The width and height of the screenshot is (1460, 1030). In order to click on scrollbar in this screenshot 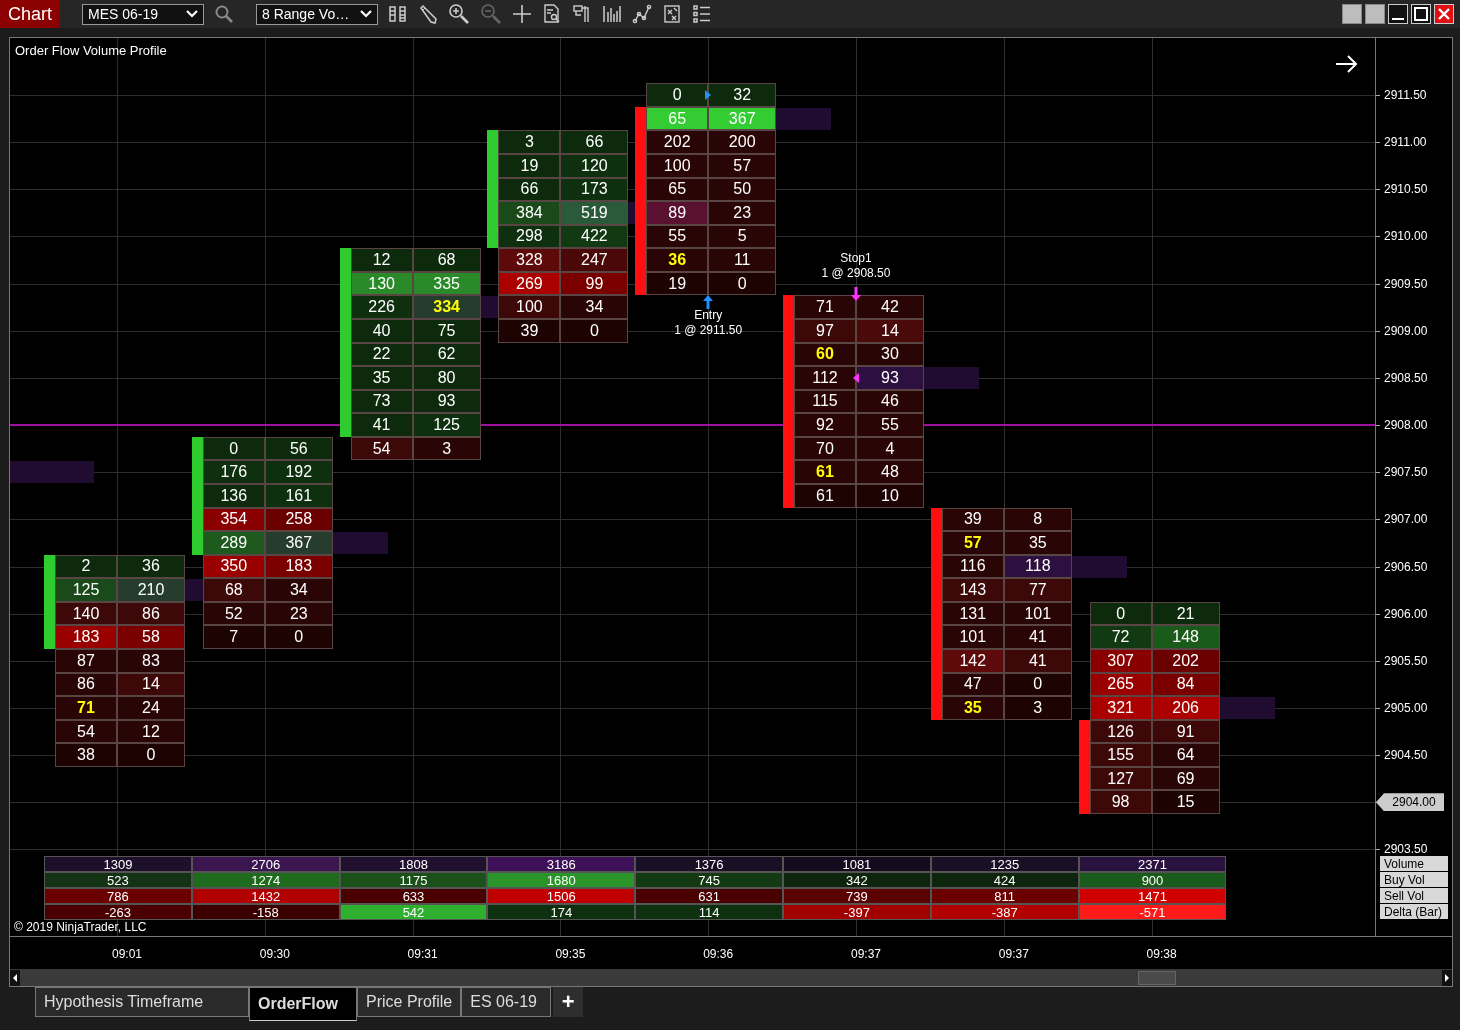, I will do `click(731, 978)`.